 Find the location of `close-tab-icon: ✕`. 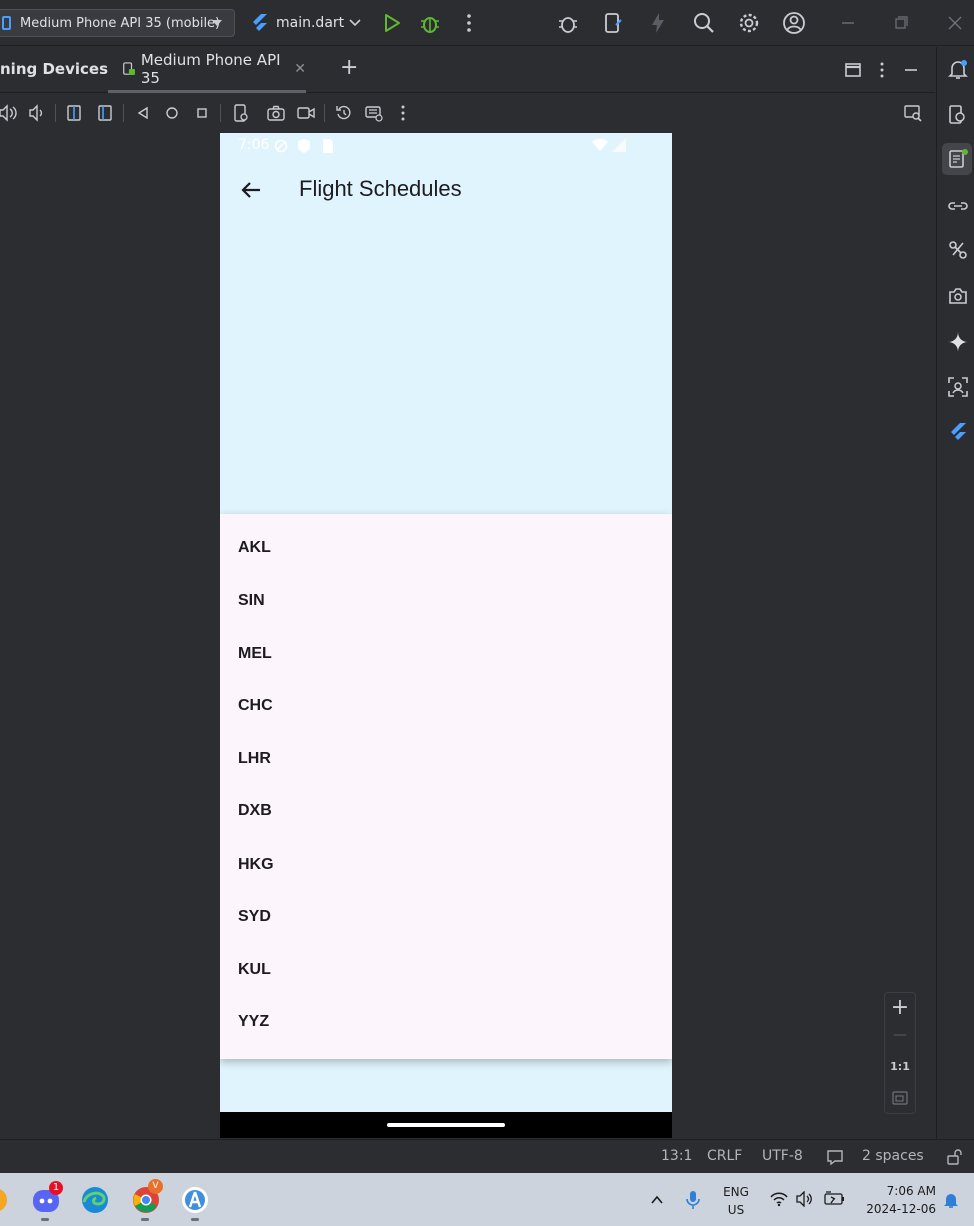

close-tab-icon: ✕ is located at coordinates (300, 69).